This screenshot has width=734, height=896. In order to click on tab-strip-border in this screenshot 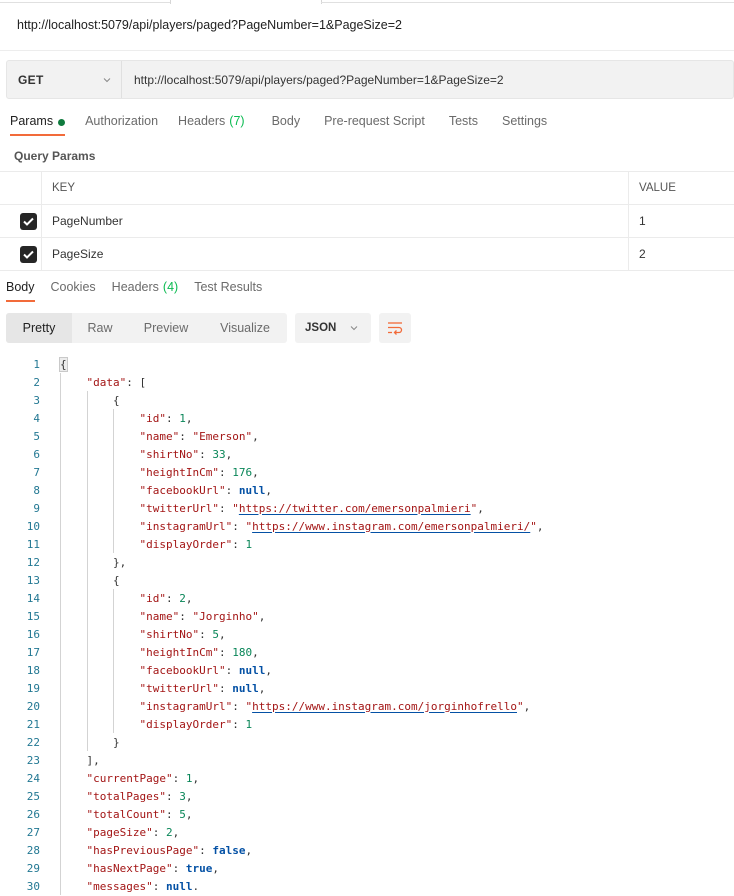, I will do `click(85, 2)`.